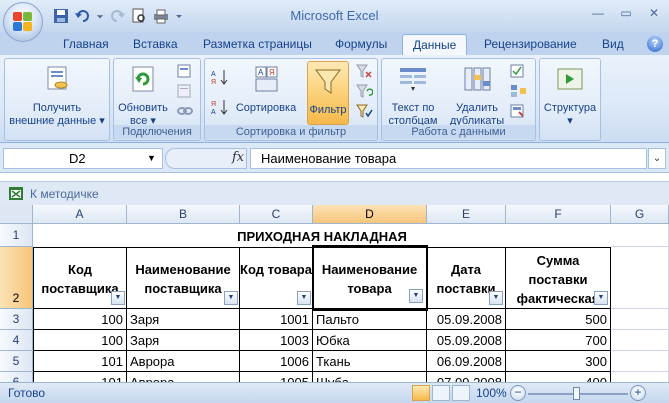  What do you see at coordinates (626, 14) in the screenshot?
I see `maximize-button: ▭` at bounding box center [626, 14].